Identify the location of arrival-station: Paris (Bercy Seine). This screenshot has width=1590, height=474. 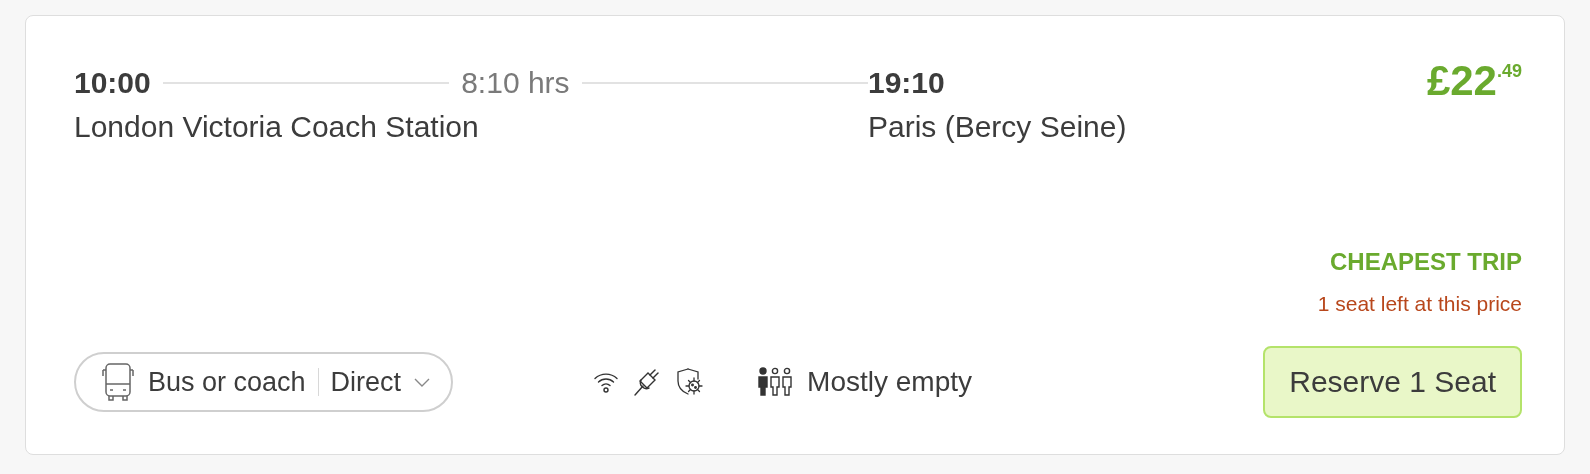
(997, 127).